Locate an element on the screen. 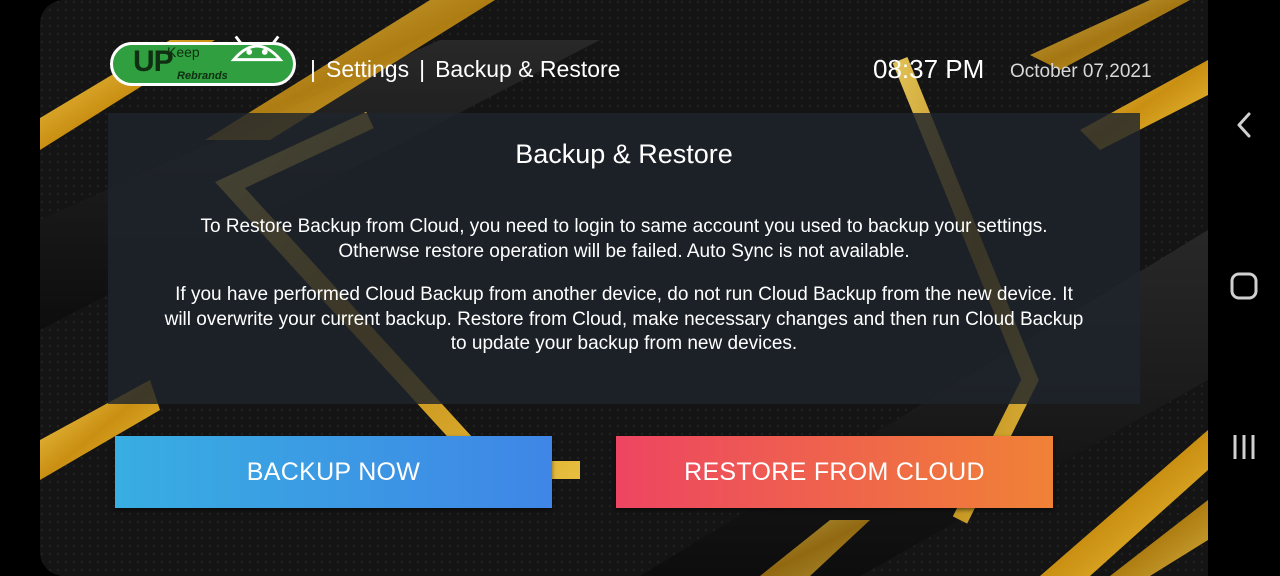  home-square-icon is located at coordinates (1244, 286).